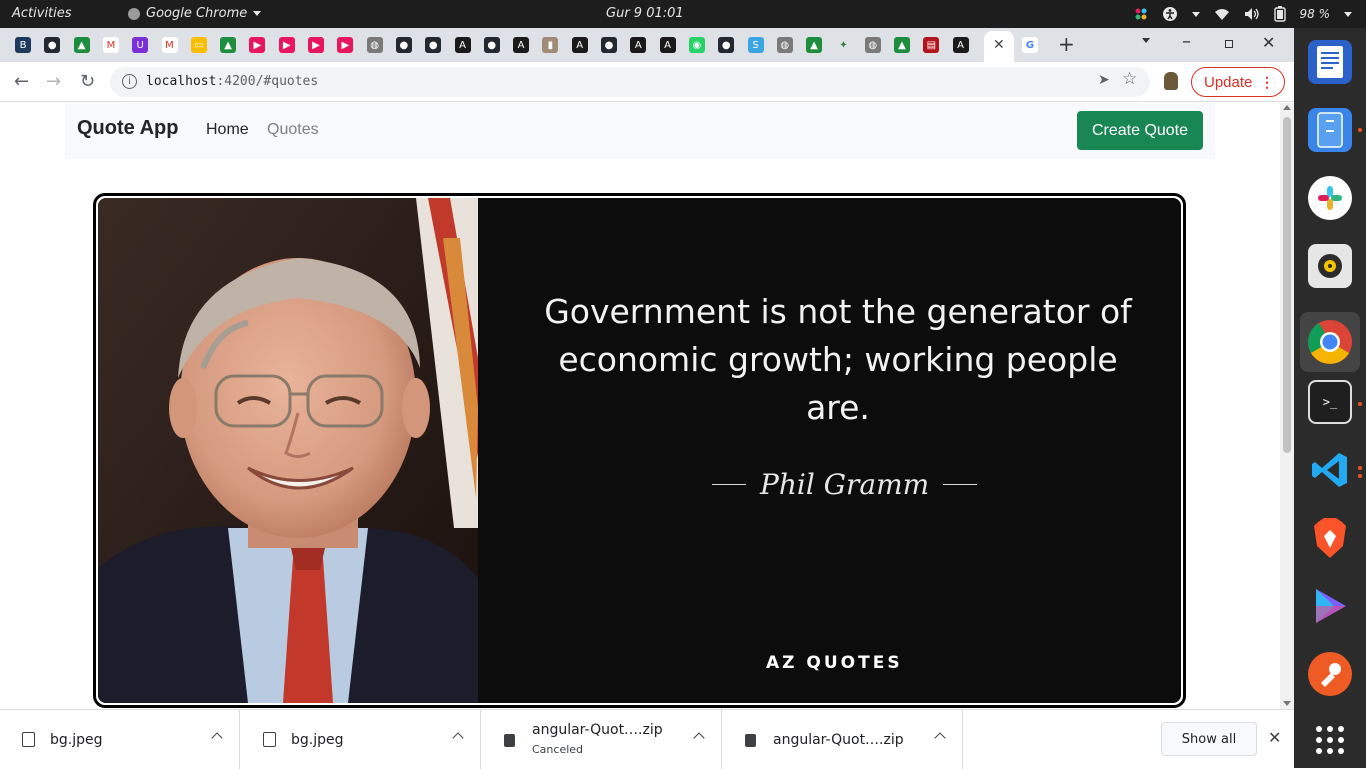 The width and height of the screenshot is (1366, 769). What do you see at coordinates (1330, 198) in the screenshot?
I see `slack-app-icon` at bounding box center [1330, 198].